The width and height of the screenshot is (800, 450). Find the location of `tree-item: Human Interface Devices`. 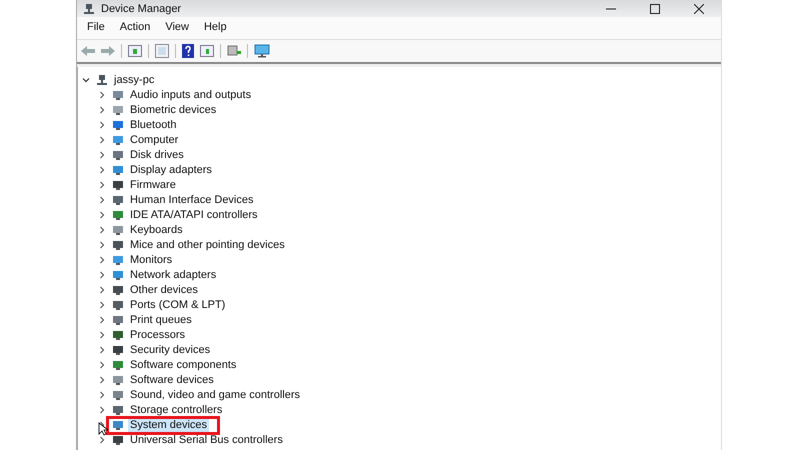

tree-item: Human Interface Devices is located at coordinates (192, 199).